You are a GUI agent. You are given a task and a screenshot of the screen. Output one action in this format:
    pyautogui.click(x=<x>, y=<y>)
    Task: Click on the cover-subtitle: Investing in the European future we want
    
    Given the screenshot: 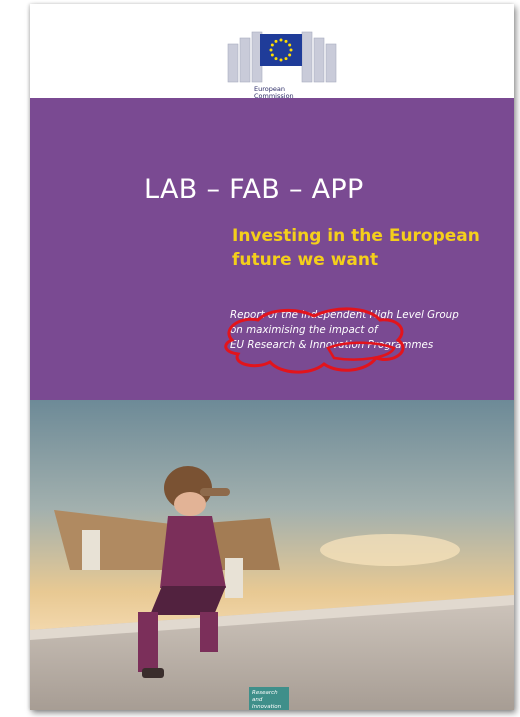 What is the action you would take?
    pyautogui.click(x=356, y=248)
    